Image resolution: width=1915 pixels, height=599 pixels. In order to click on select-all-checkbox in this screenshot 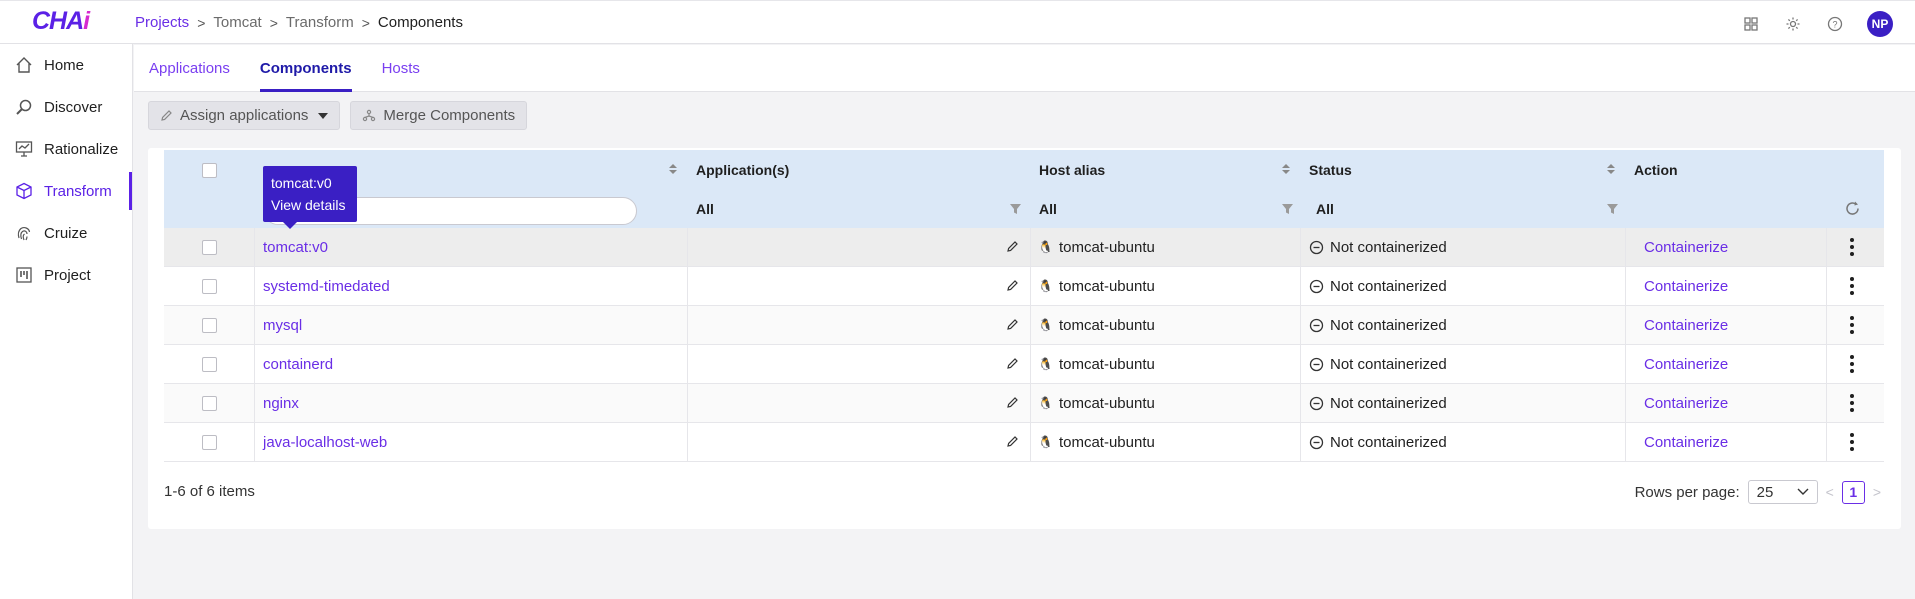, I will do `click(209, 170)`.